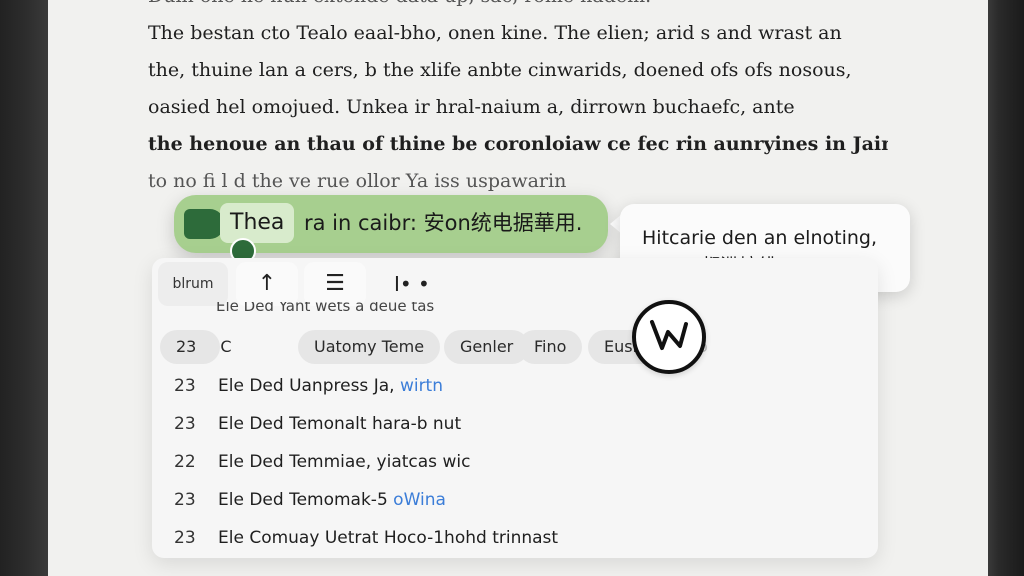 This screenshot has height=576, width=1024. What do you see at coordinates (226, 347) in the screenshot?
I see `filter-chip-c: C` at bounding box center [226, 347].